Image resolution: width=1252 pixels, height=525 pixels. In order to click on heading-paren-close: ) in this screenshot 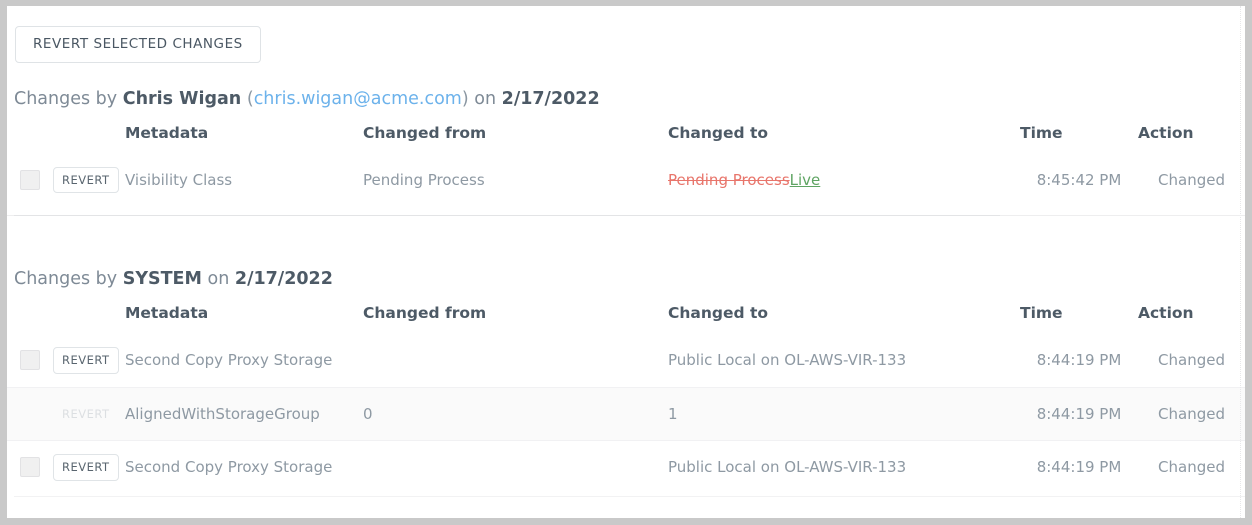, I will do `click(465, 98)`.